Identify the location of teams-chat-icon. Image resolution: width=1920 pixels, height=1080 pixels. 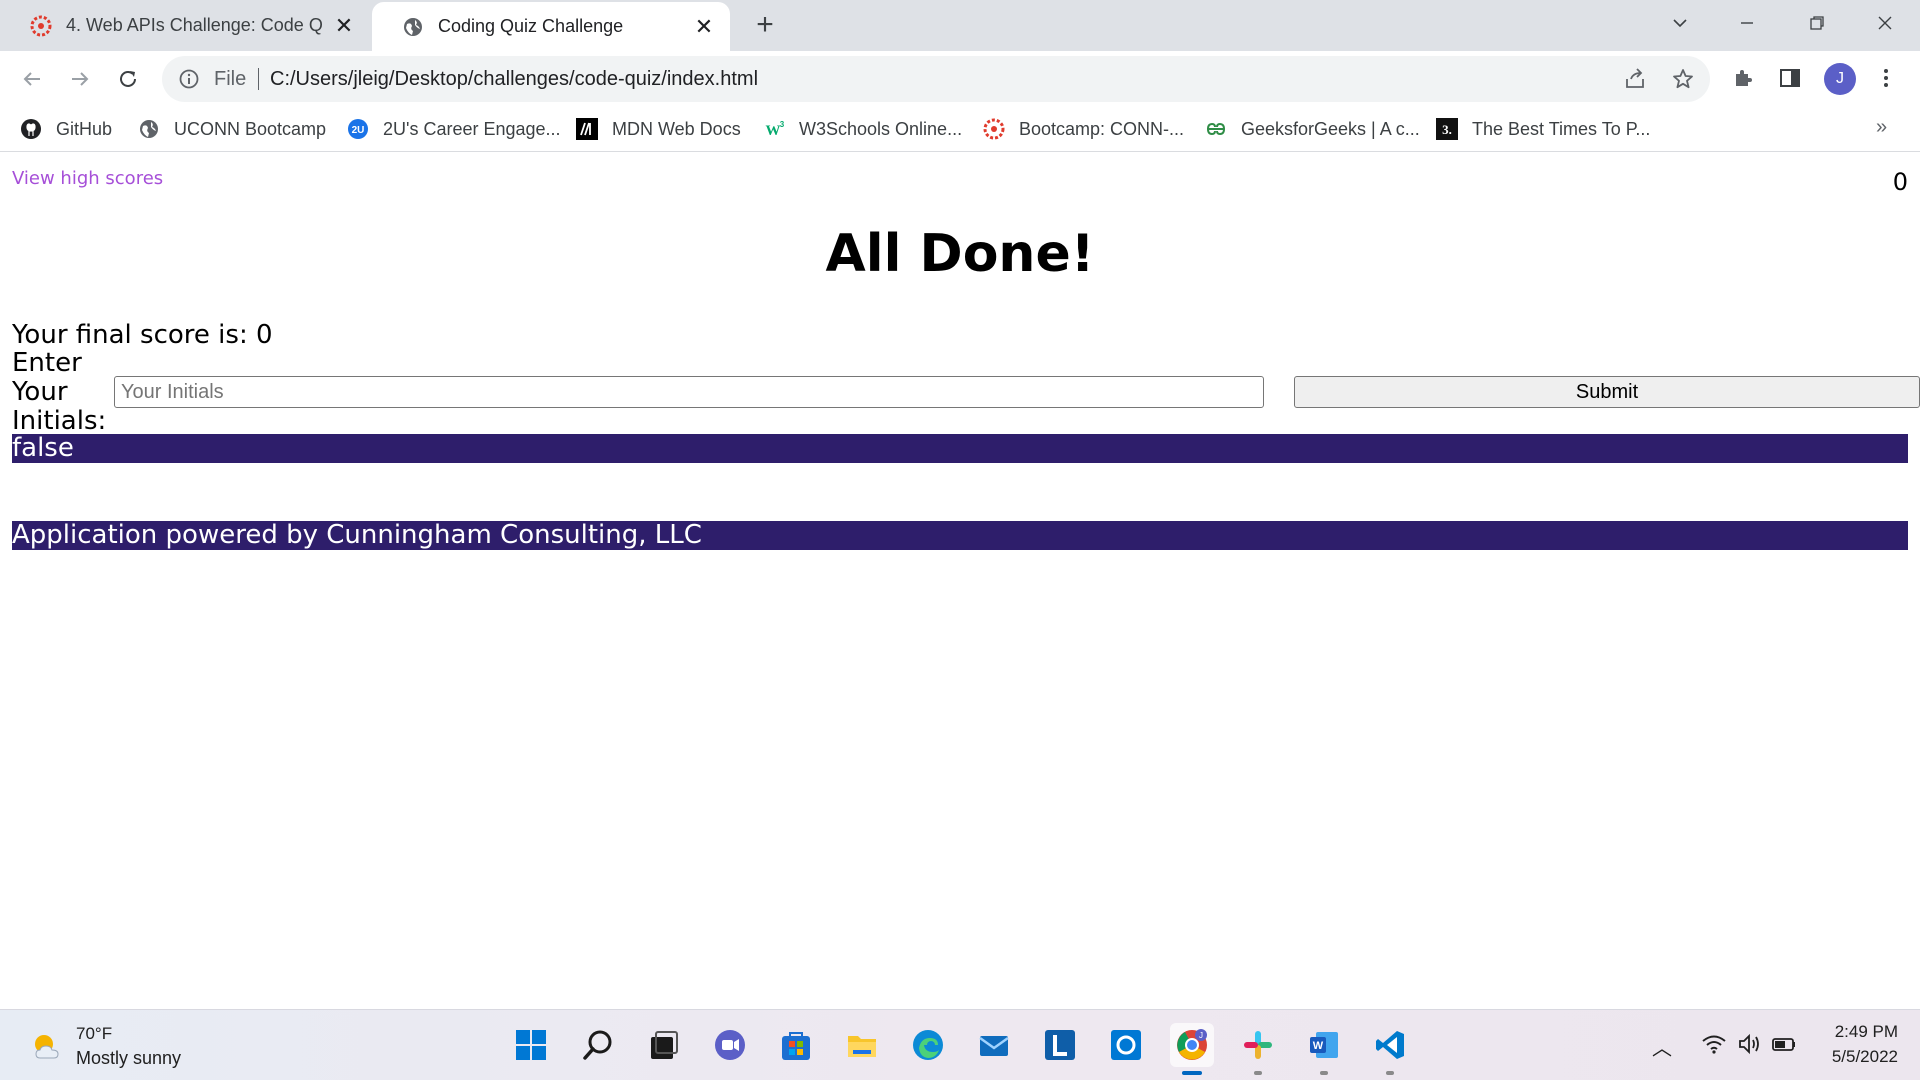
(730, 1045).